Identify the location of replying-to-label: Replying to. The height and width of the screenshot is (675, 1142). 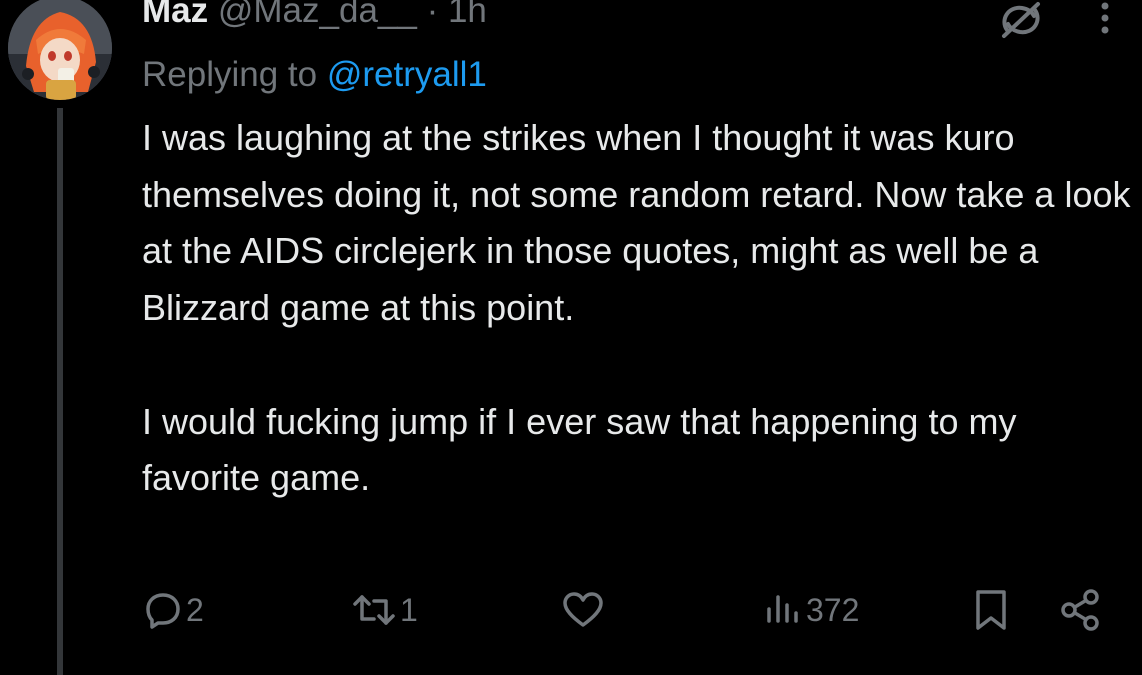
(230, 74).